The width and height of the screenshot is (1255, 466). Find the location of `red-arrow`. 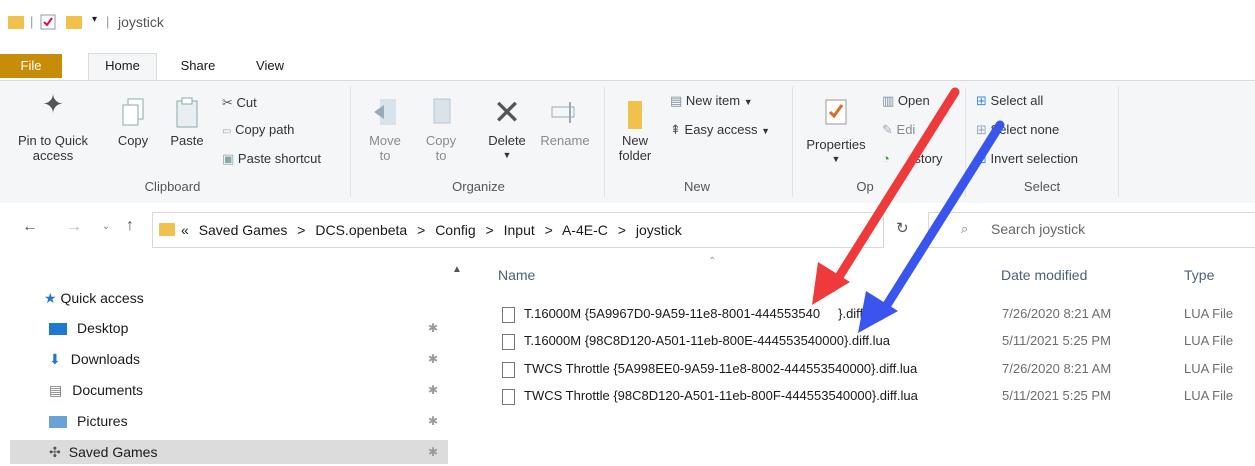

red-arrow is located at coordinates (886, 196).